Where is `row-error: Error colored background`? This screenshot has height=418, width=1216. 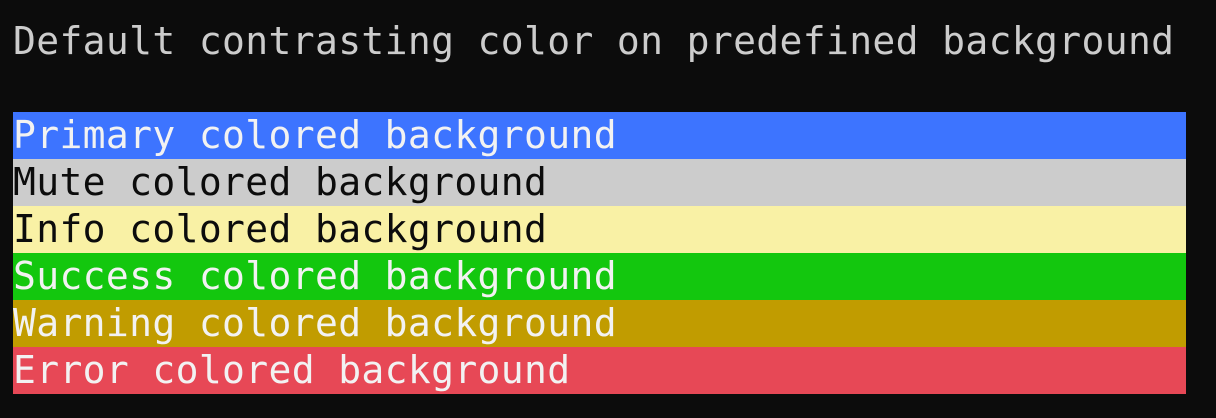
row-error: Error colored background is located at coordinates (599, 370).